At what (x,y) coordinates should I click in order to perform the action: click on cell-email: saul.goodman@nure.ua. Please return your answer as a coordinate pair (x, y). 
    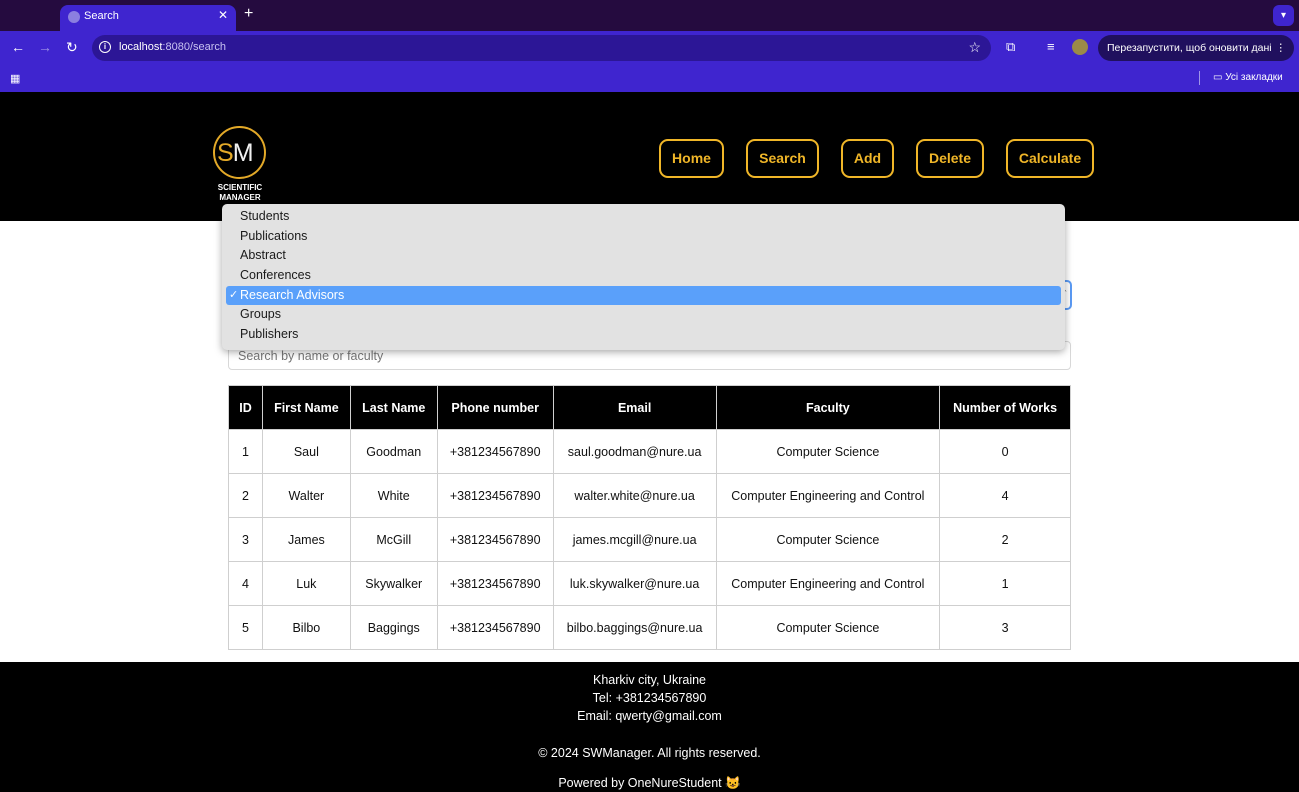
    Looking at the image, I should click on (634, 451).